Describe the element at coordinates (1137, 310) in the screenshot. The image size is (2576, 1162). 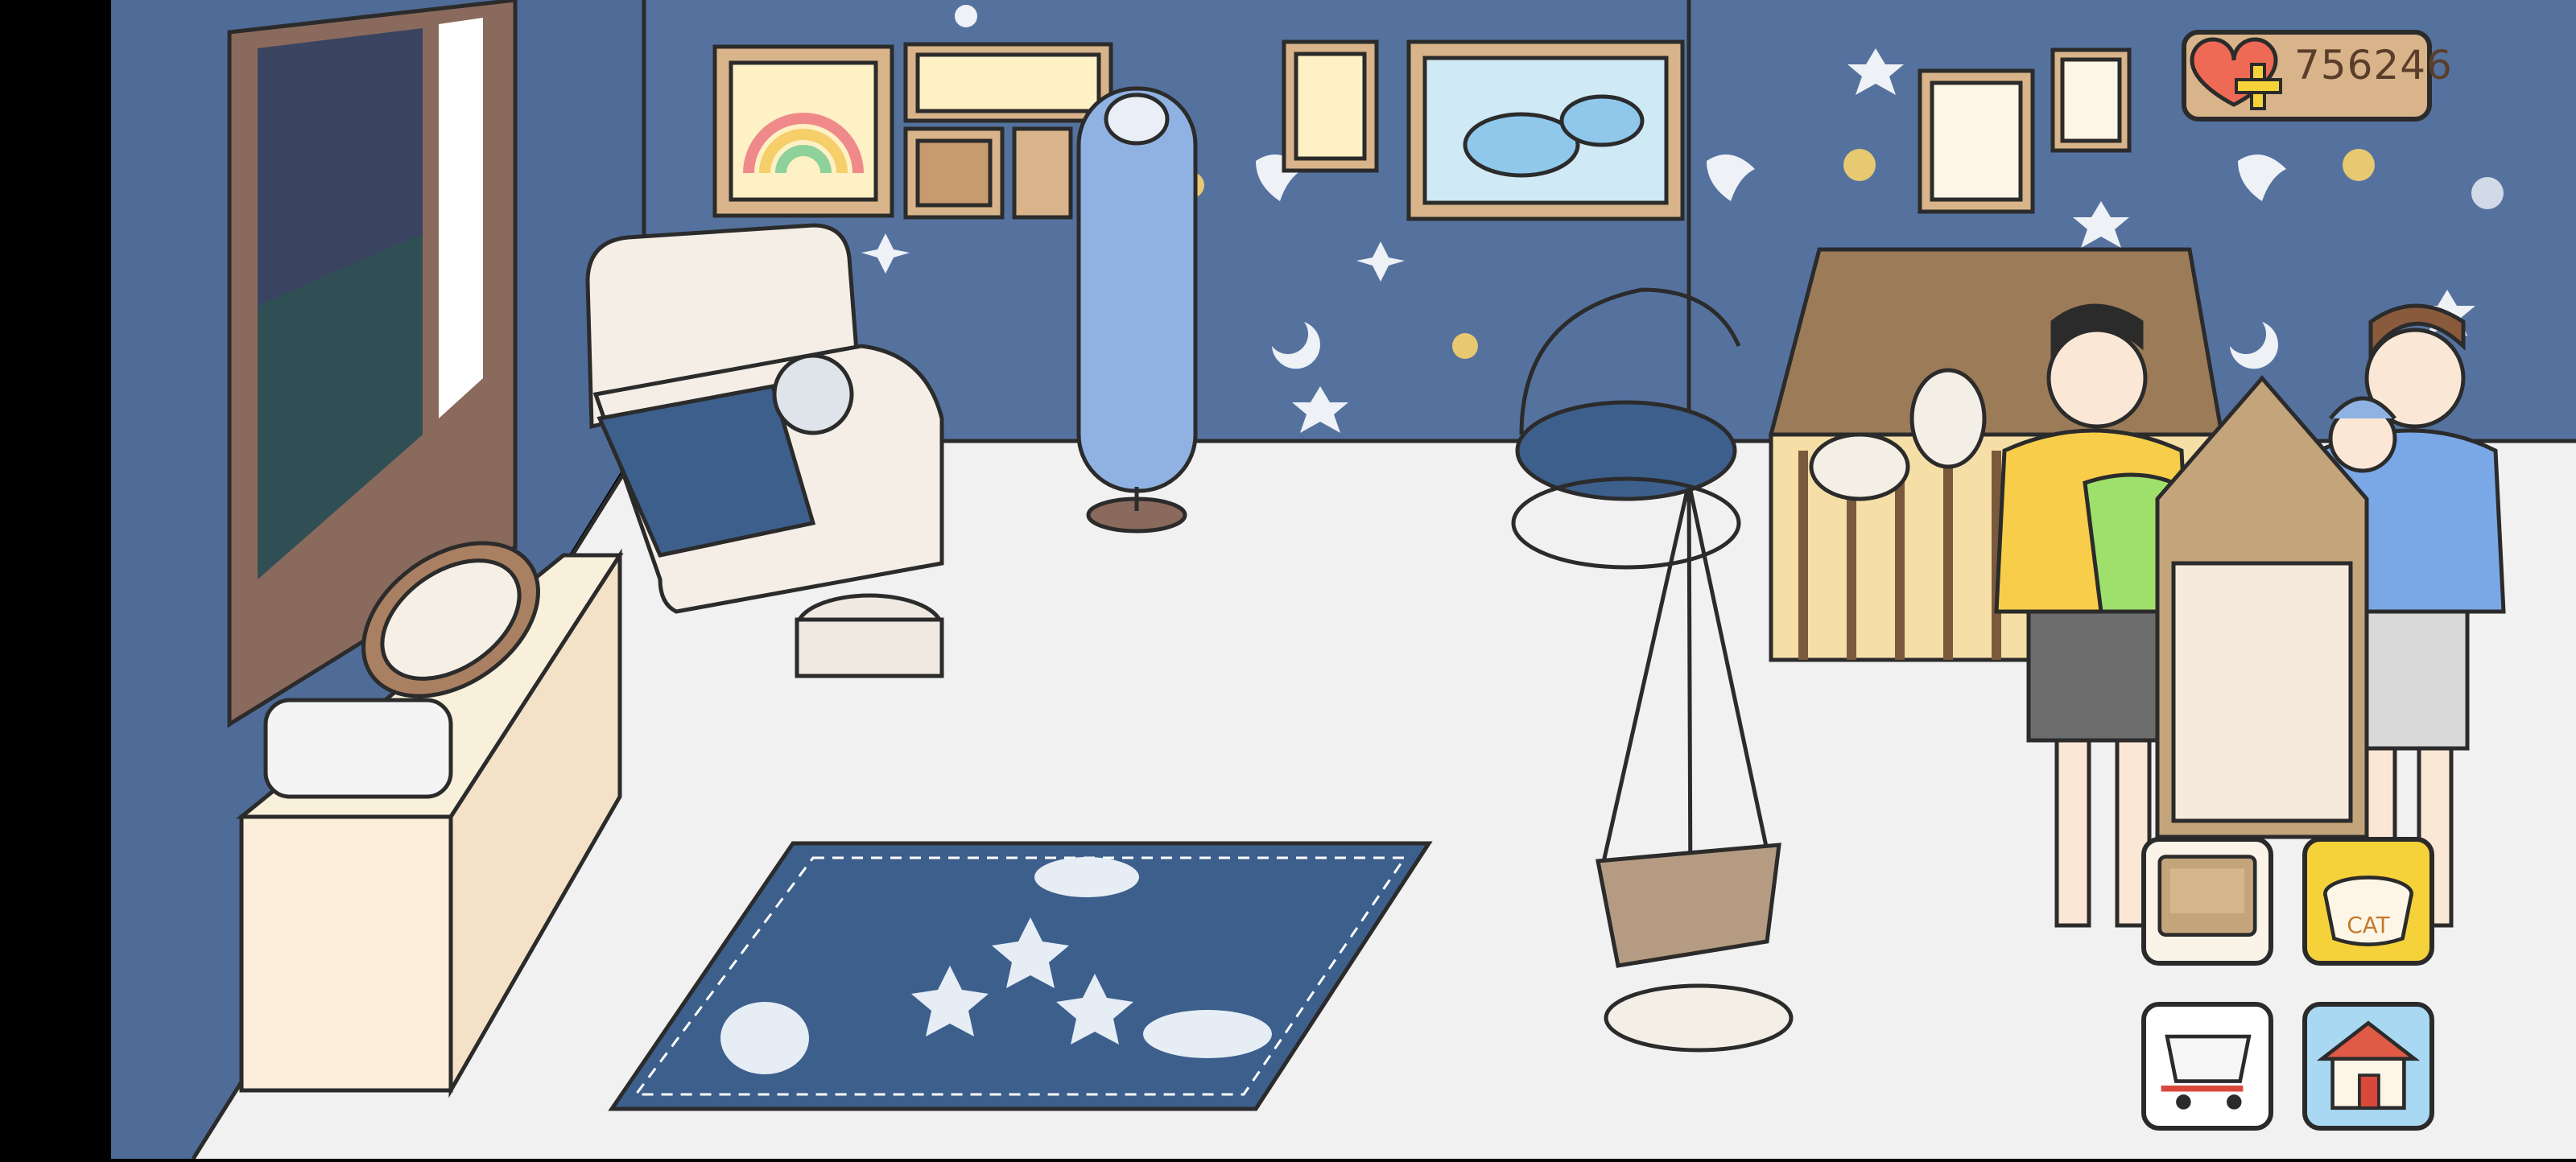
I see `star-floor-lamp` at that location.